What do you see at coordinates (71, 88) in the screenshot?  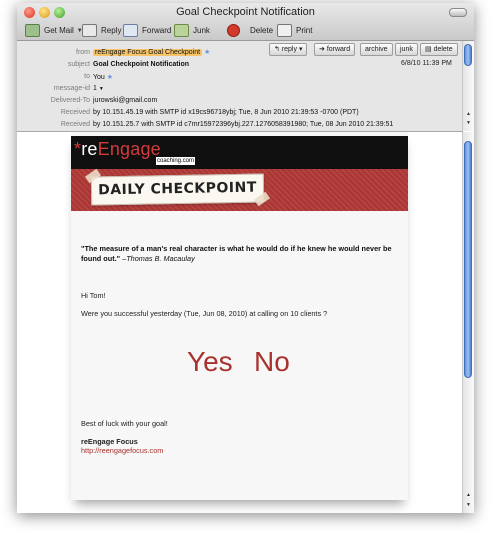 I see `message-id-label: message-id` at bounding box center [71, 88].